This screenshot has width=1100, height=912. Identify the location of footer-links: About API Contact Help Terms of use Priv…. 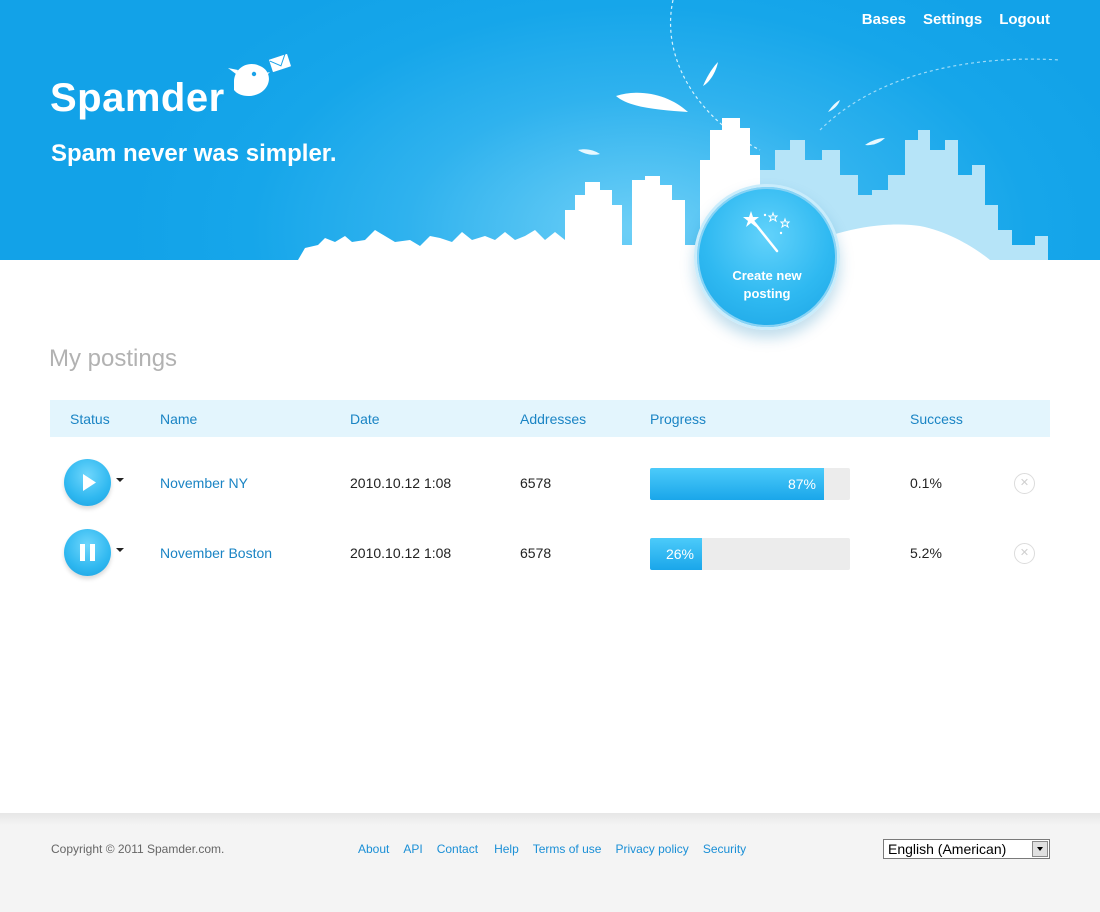
(559, 849).